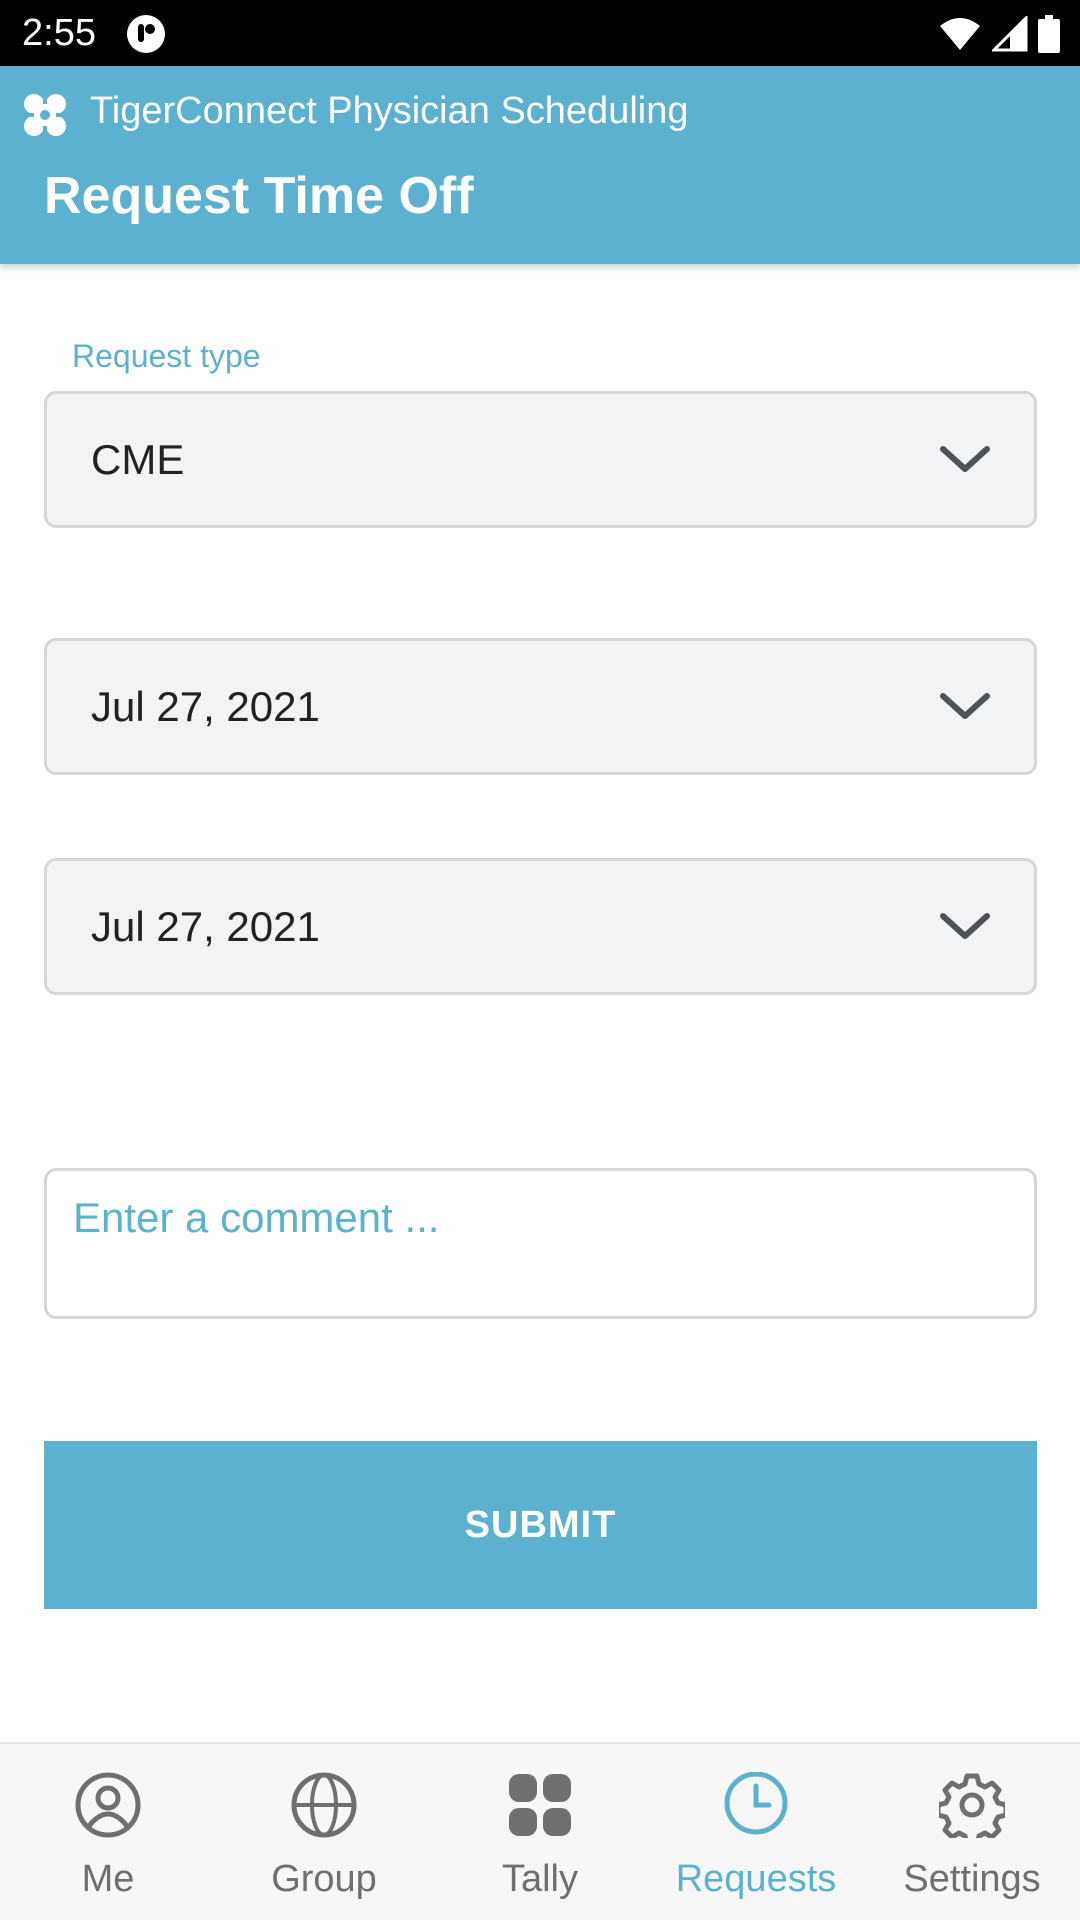  I want to click on gear-icon, so click(972, 1805).